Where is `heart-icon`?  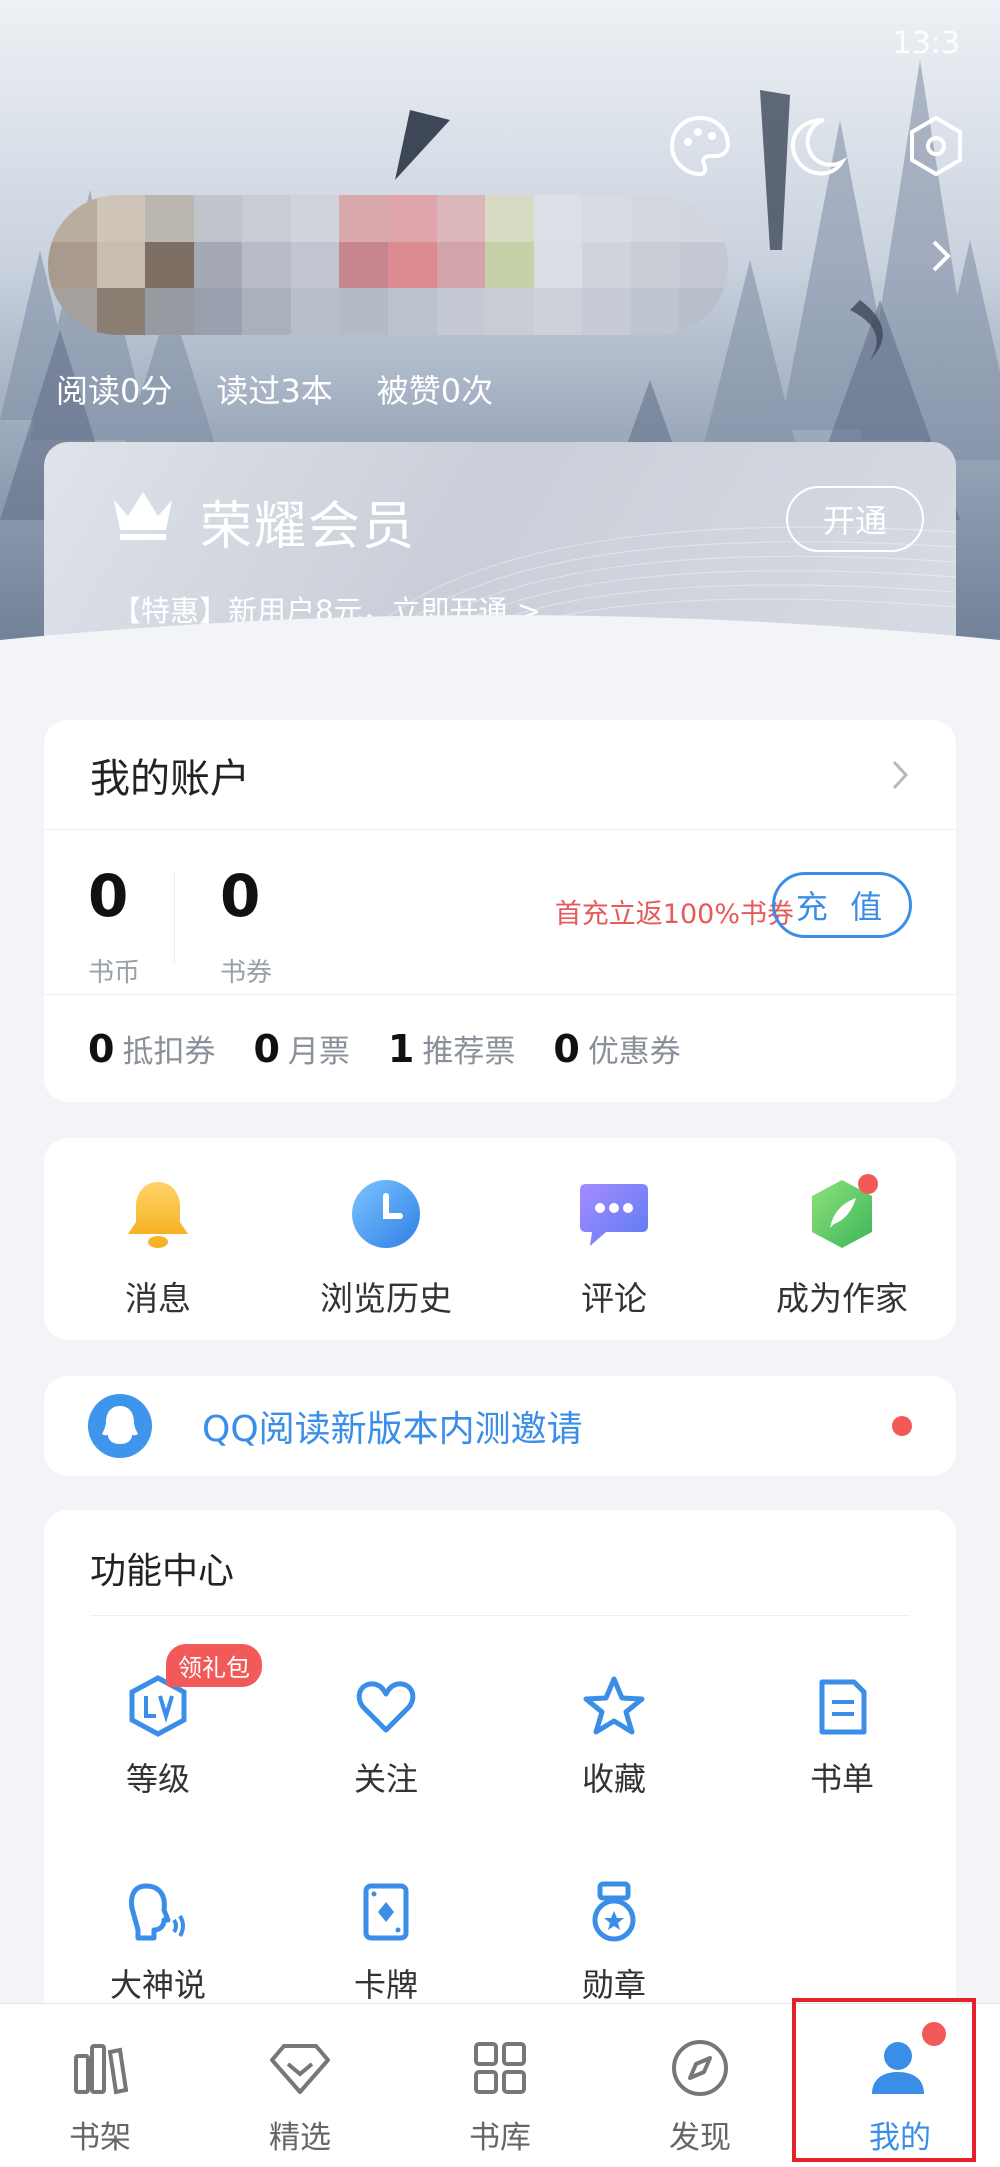
heart-icon is located at coordinates (386, 1707).